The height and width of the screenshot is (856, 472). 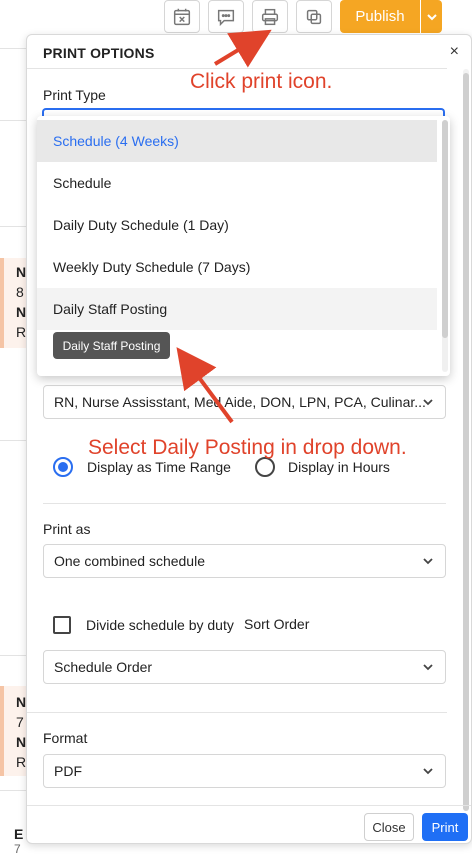 I want to click on annotation-select-daily: Select Daily Posting in drop down., so click(x=247, y=447).